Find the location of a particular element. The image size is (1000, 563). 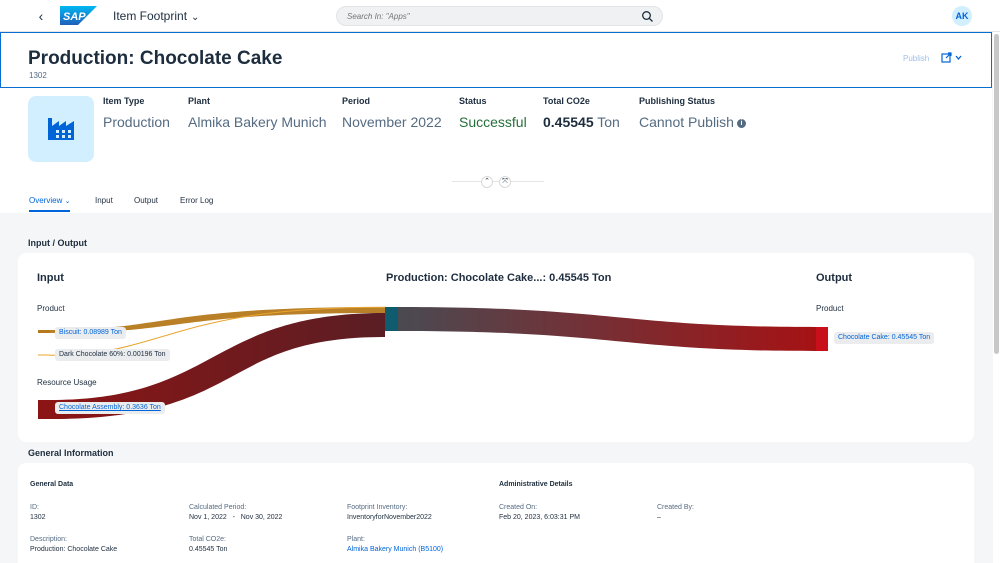

node-biscuit is located at coordinates (44, 331).